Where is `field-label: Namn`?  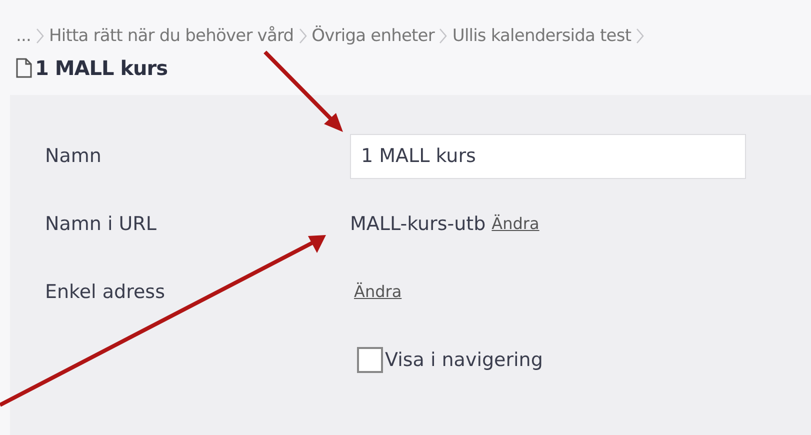
field-label: Namn is located at coordinates (73, 156).